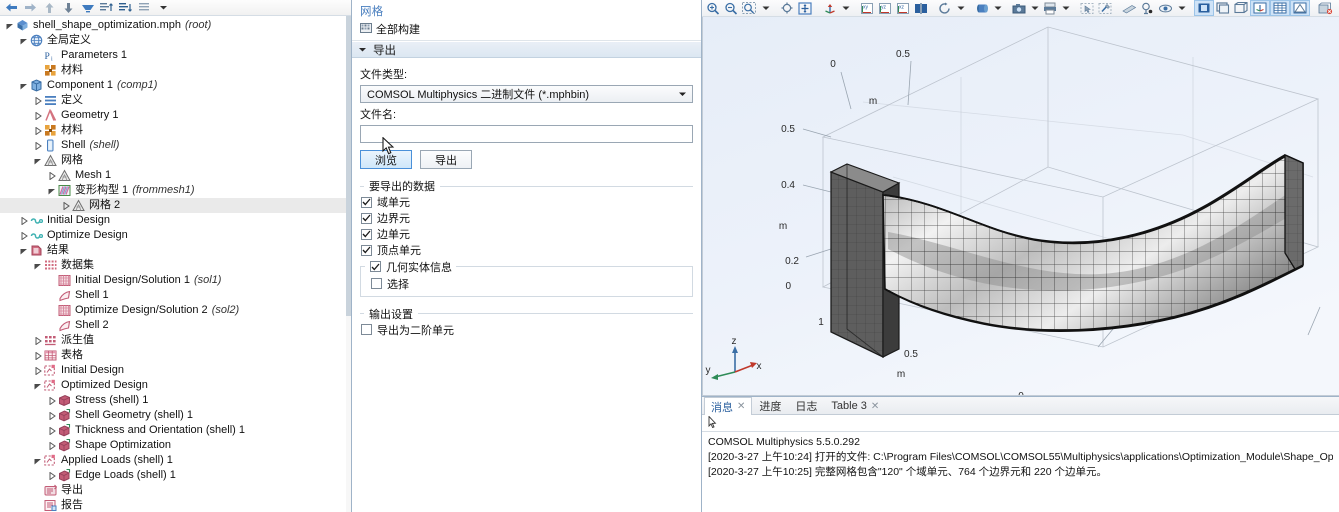 This screenshot has height=512, width=1339. What do you see at coordinates (770, 405) in the screenshot?
I see `messages-tab: 进度` at bounding box center [770, 405].